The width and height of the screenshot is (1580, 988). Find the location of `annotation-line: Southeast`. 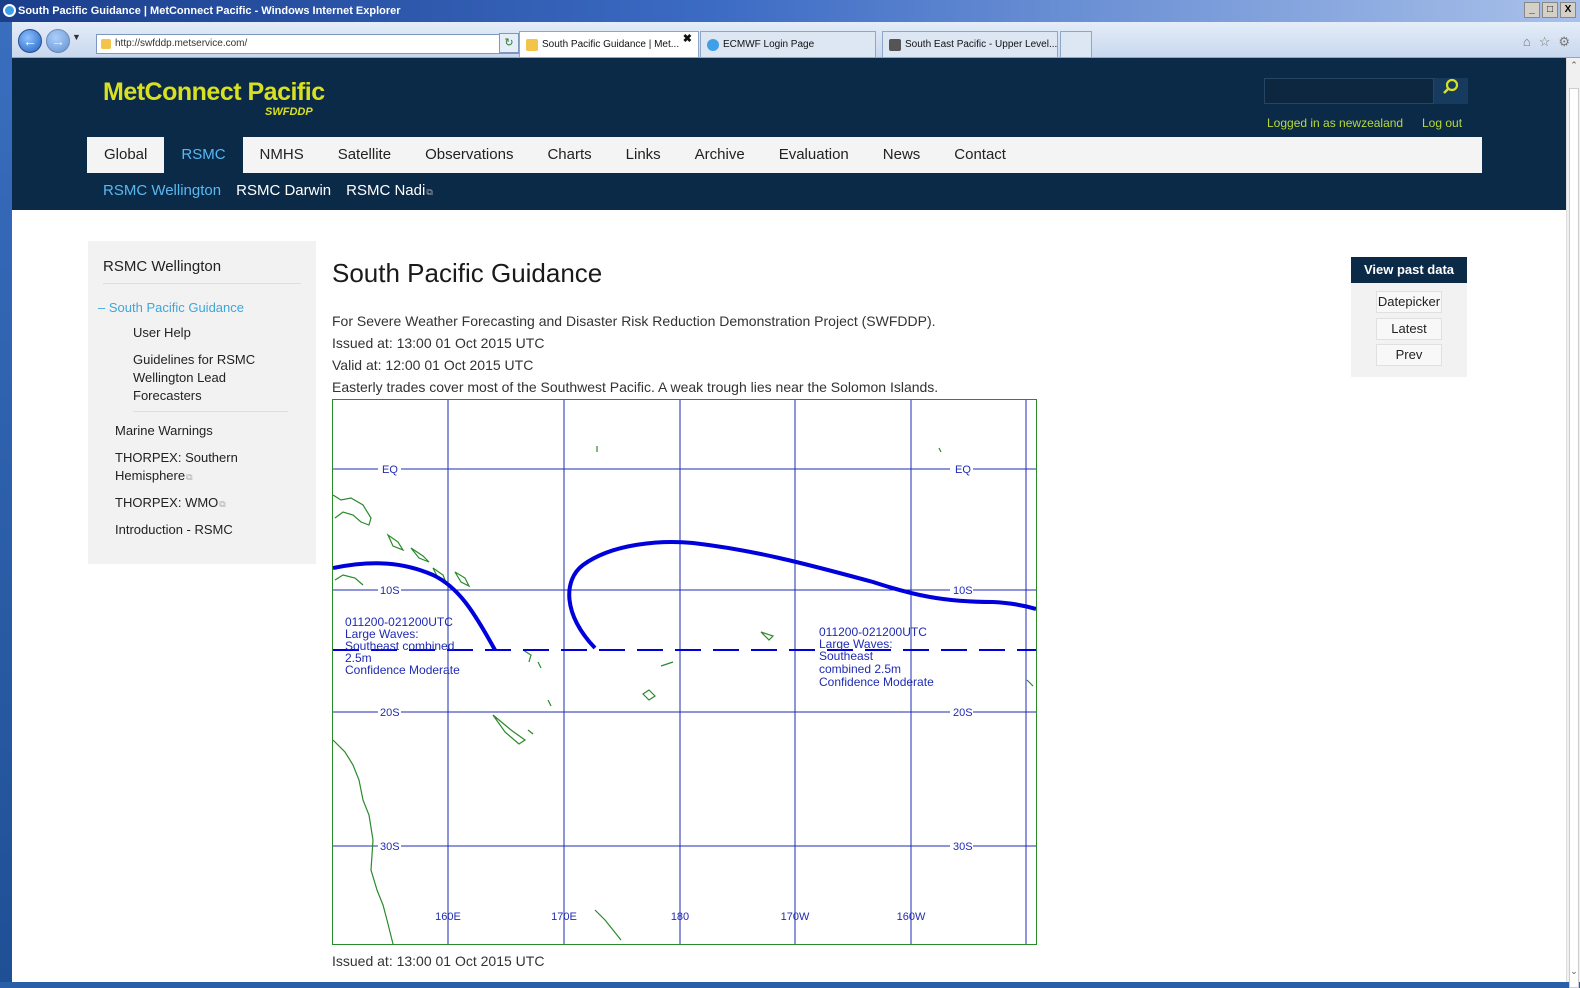

annotation-line: Southeast is located at coordinates (846, 656).